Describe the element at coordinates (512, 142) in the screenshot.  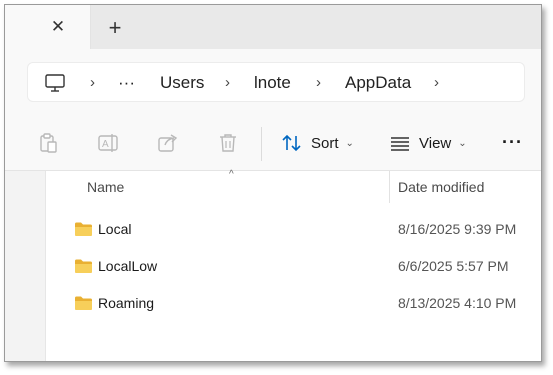
I see `more-options-button: ···` at that location.